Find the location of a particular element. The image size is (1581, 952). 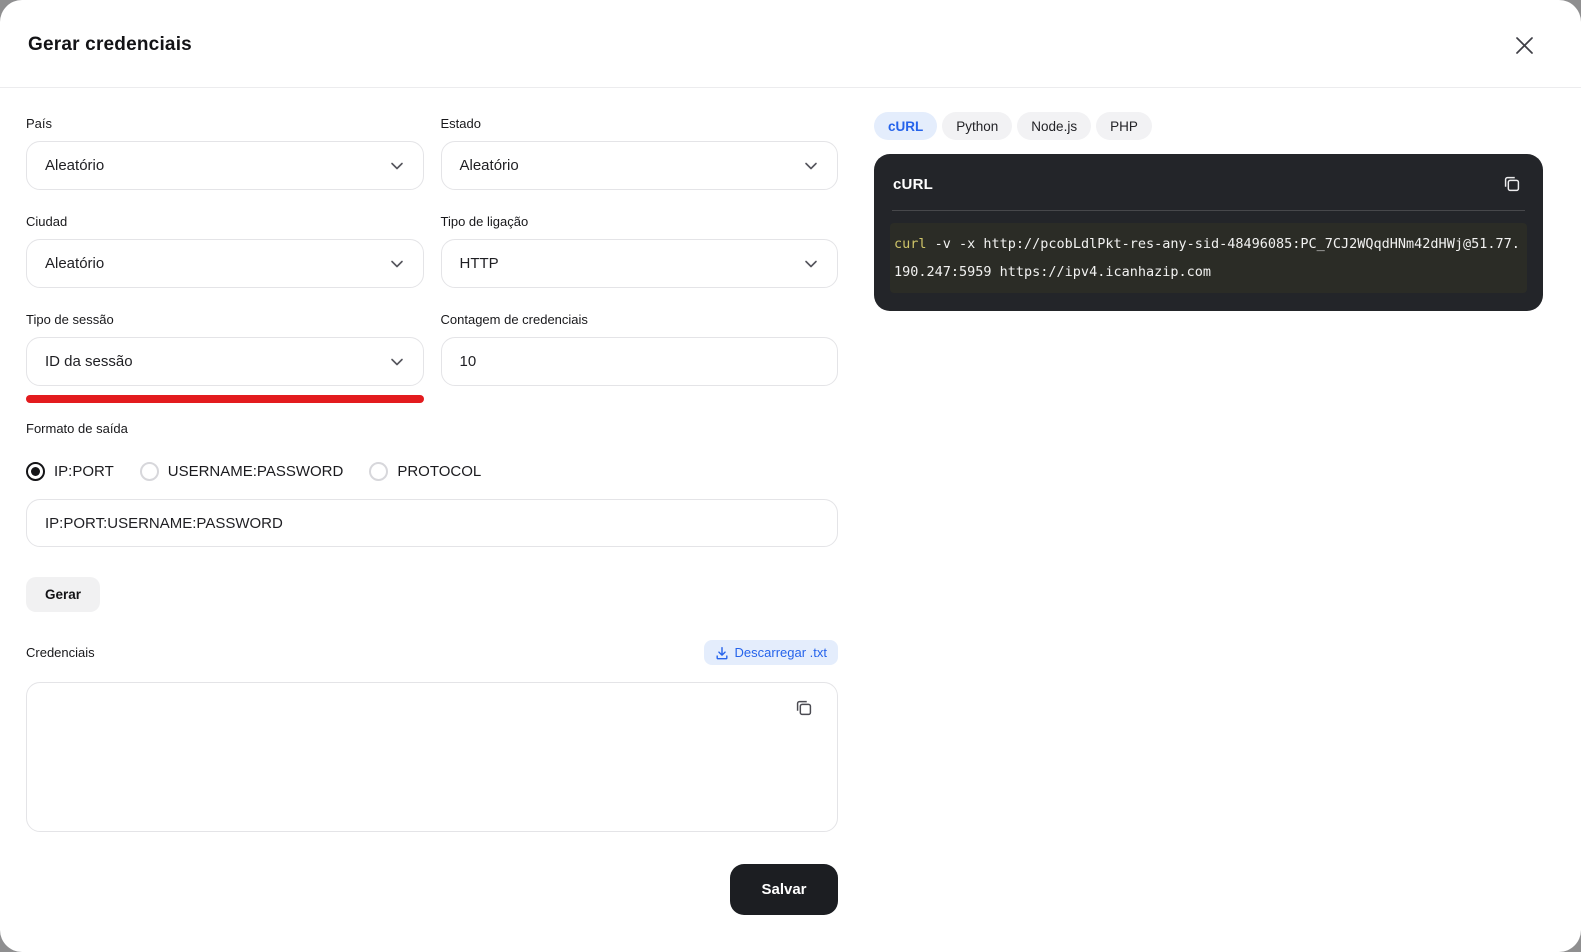

code-copy-button is located at coordinates (1512, 184).